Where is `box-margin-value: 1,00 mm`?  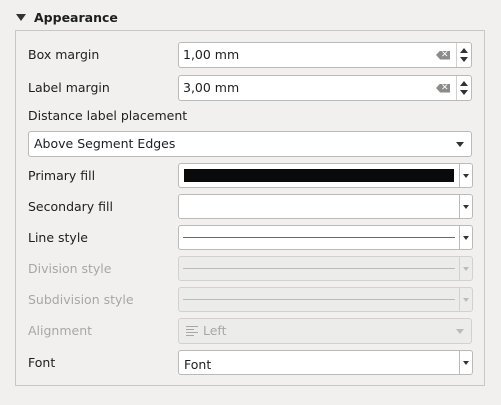
box-margin-value: 1,00 mm is located at coordinates (304, 55).